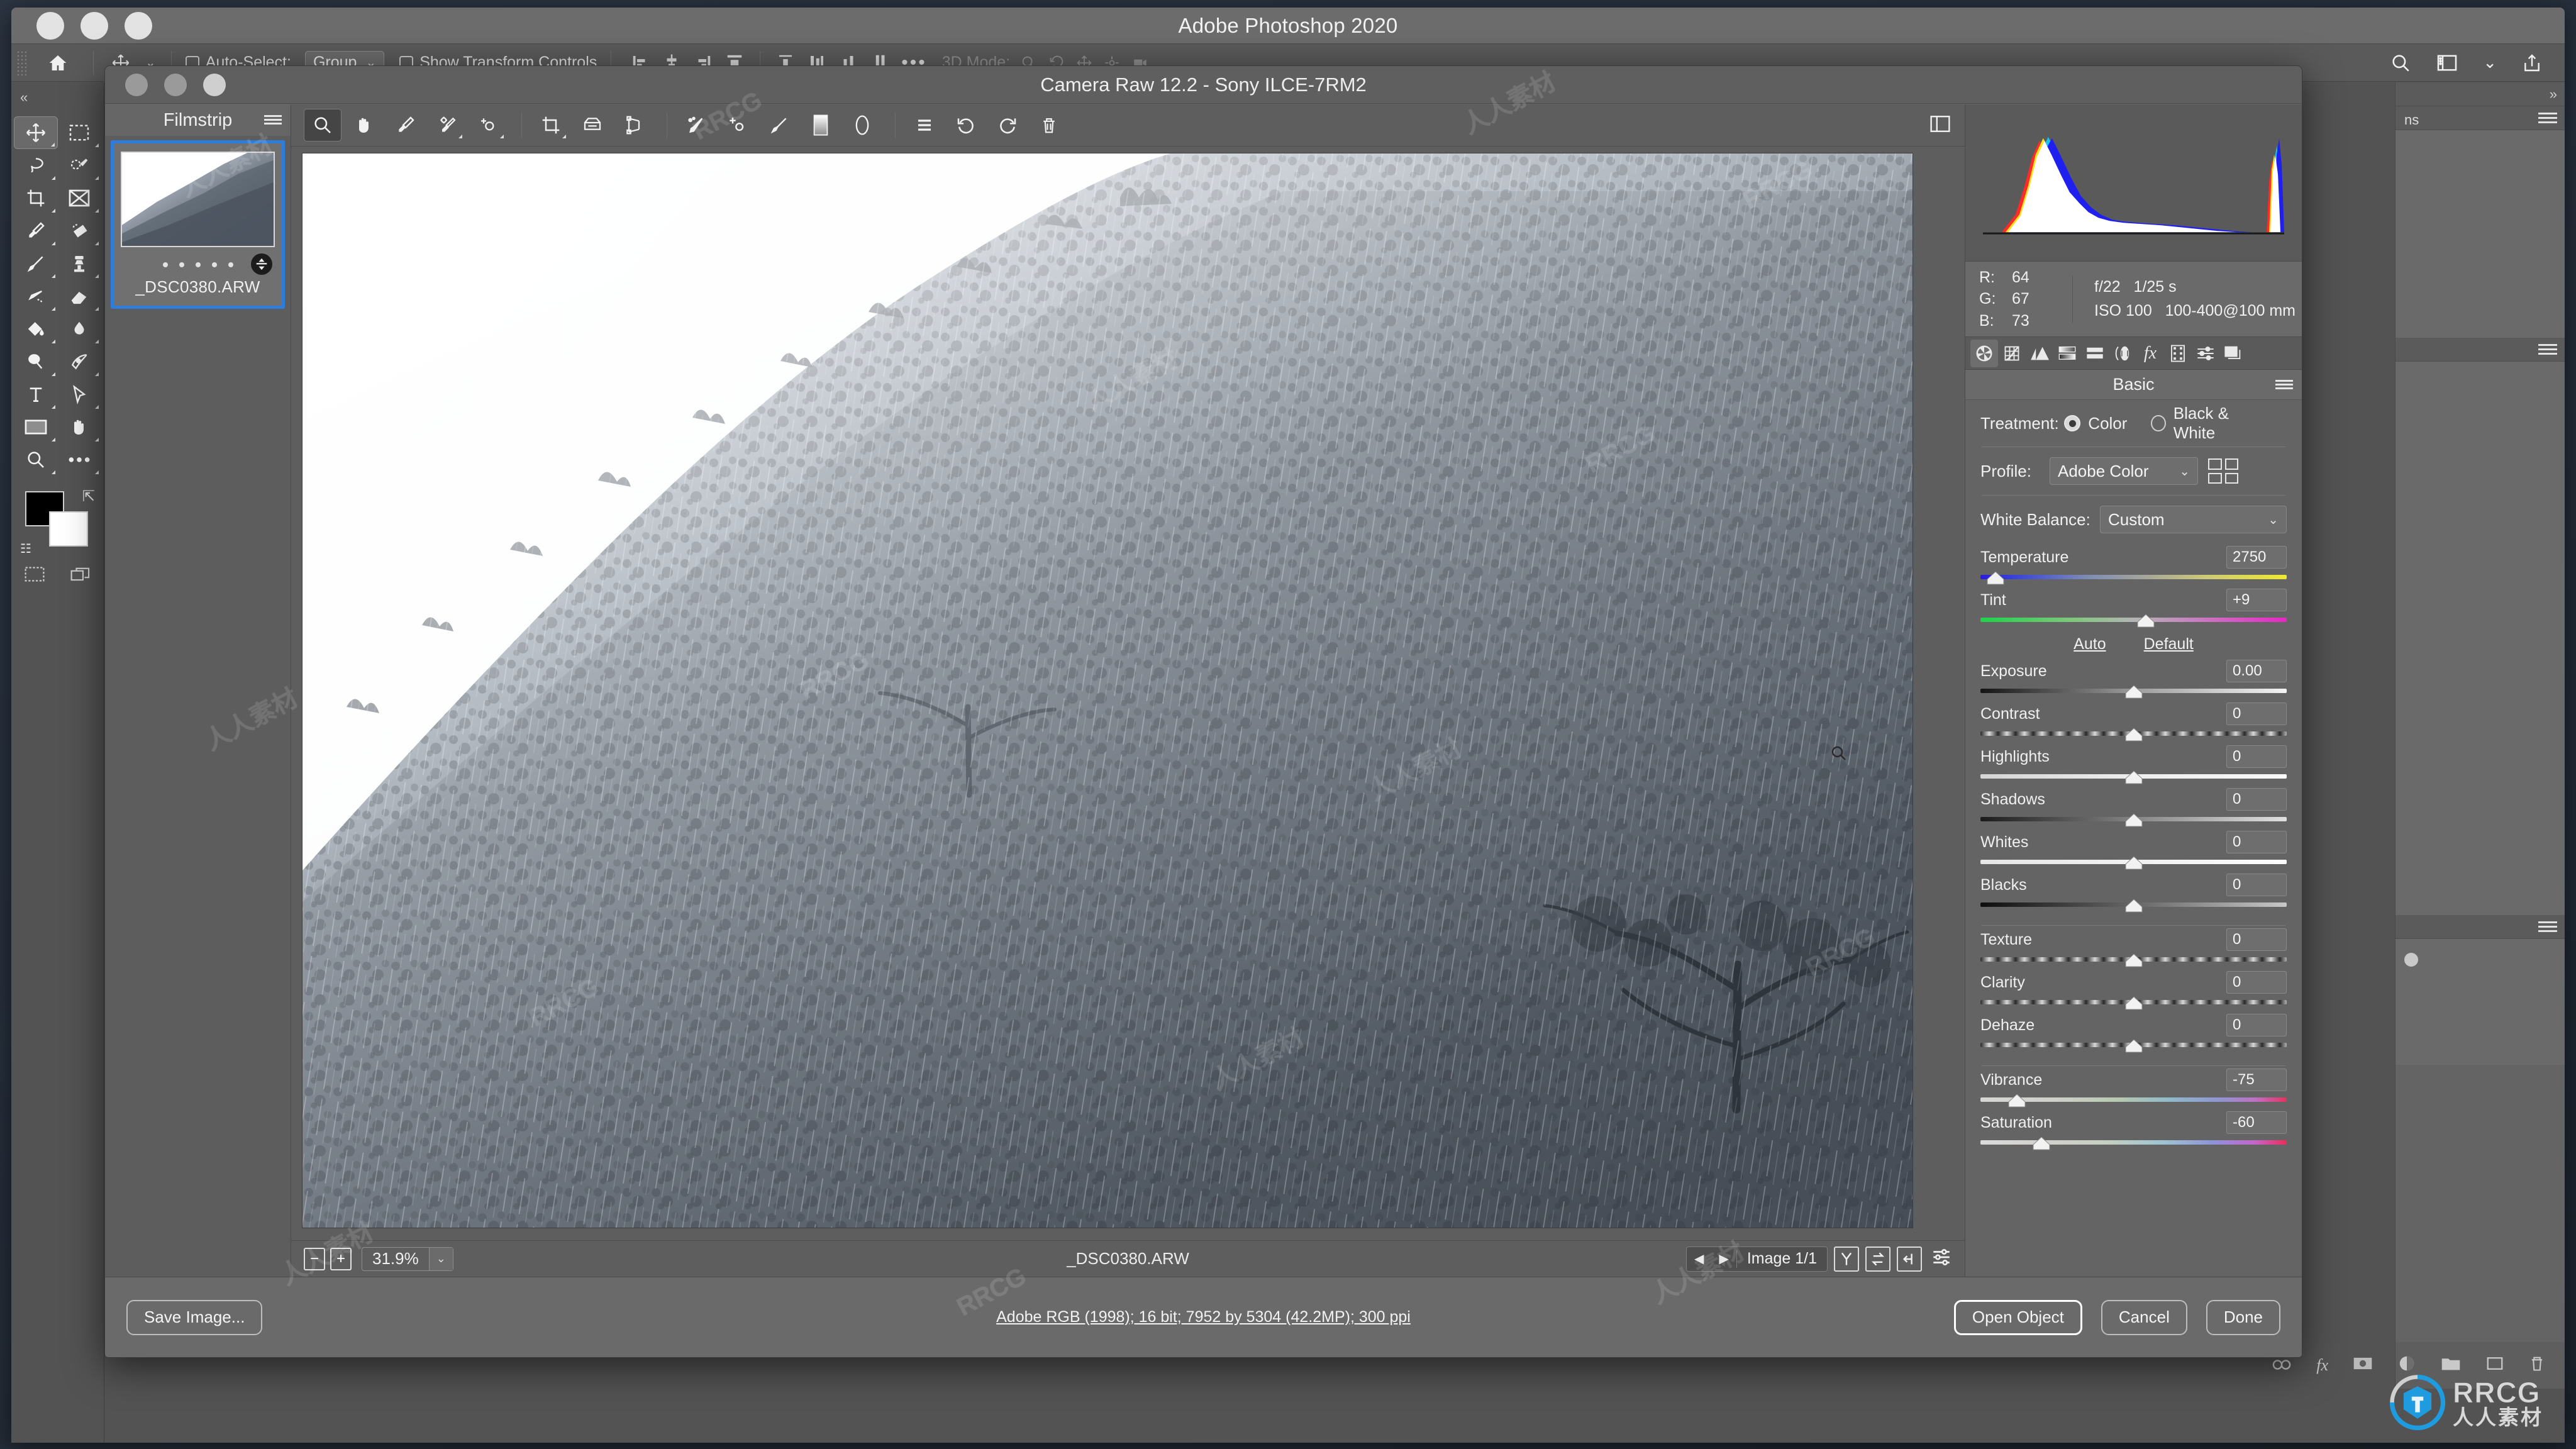 The image size is (2576, 1449). Describe the element at coordinates (34, 575) in the screenshot. I see `quick-mask-icon` at that location.